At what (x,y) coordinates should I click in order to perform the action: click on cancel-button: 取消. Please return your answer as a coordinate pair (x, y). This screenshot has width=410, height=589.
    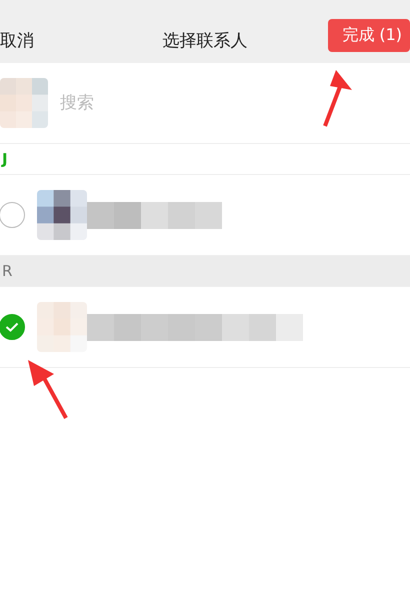
    Looking at the image, I should click on (17, 40).